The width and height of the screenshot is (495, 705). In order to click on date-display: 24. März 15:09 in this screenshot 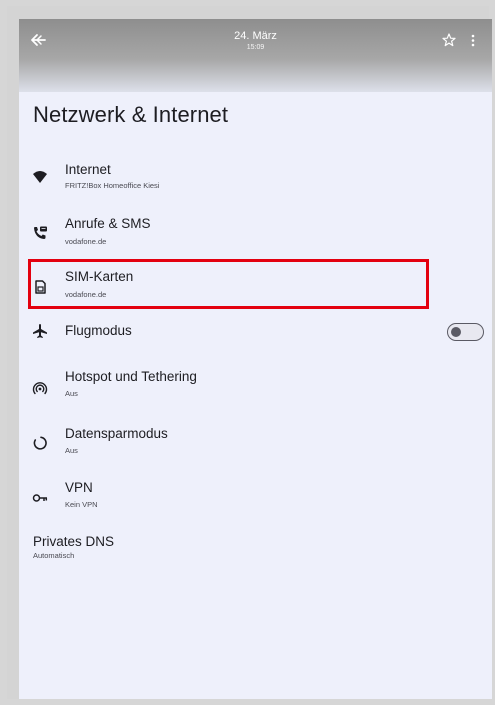, I will do `click(255, 41)`.